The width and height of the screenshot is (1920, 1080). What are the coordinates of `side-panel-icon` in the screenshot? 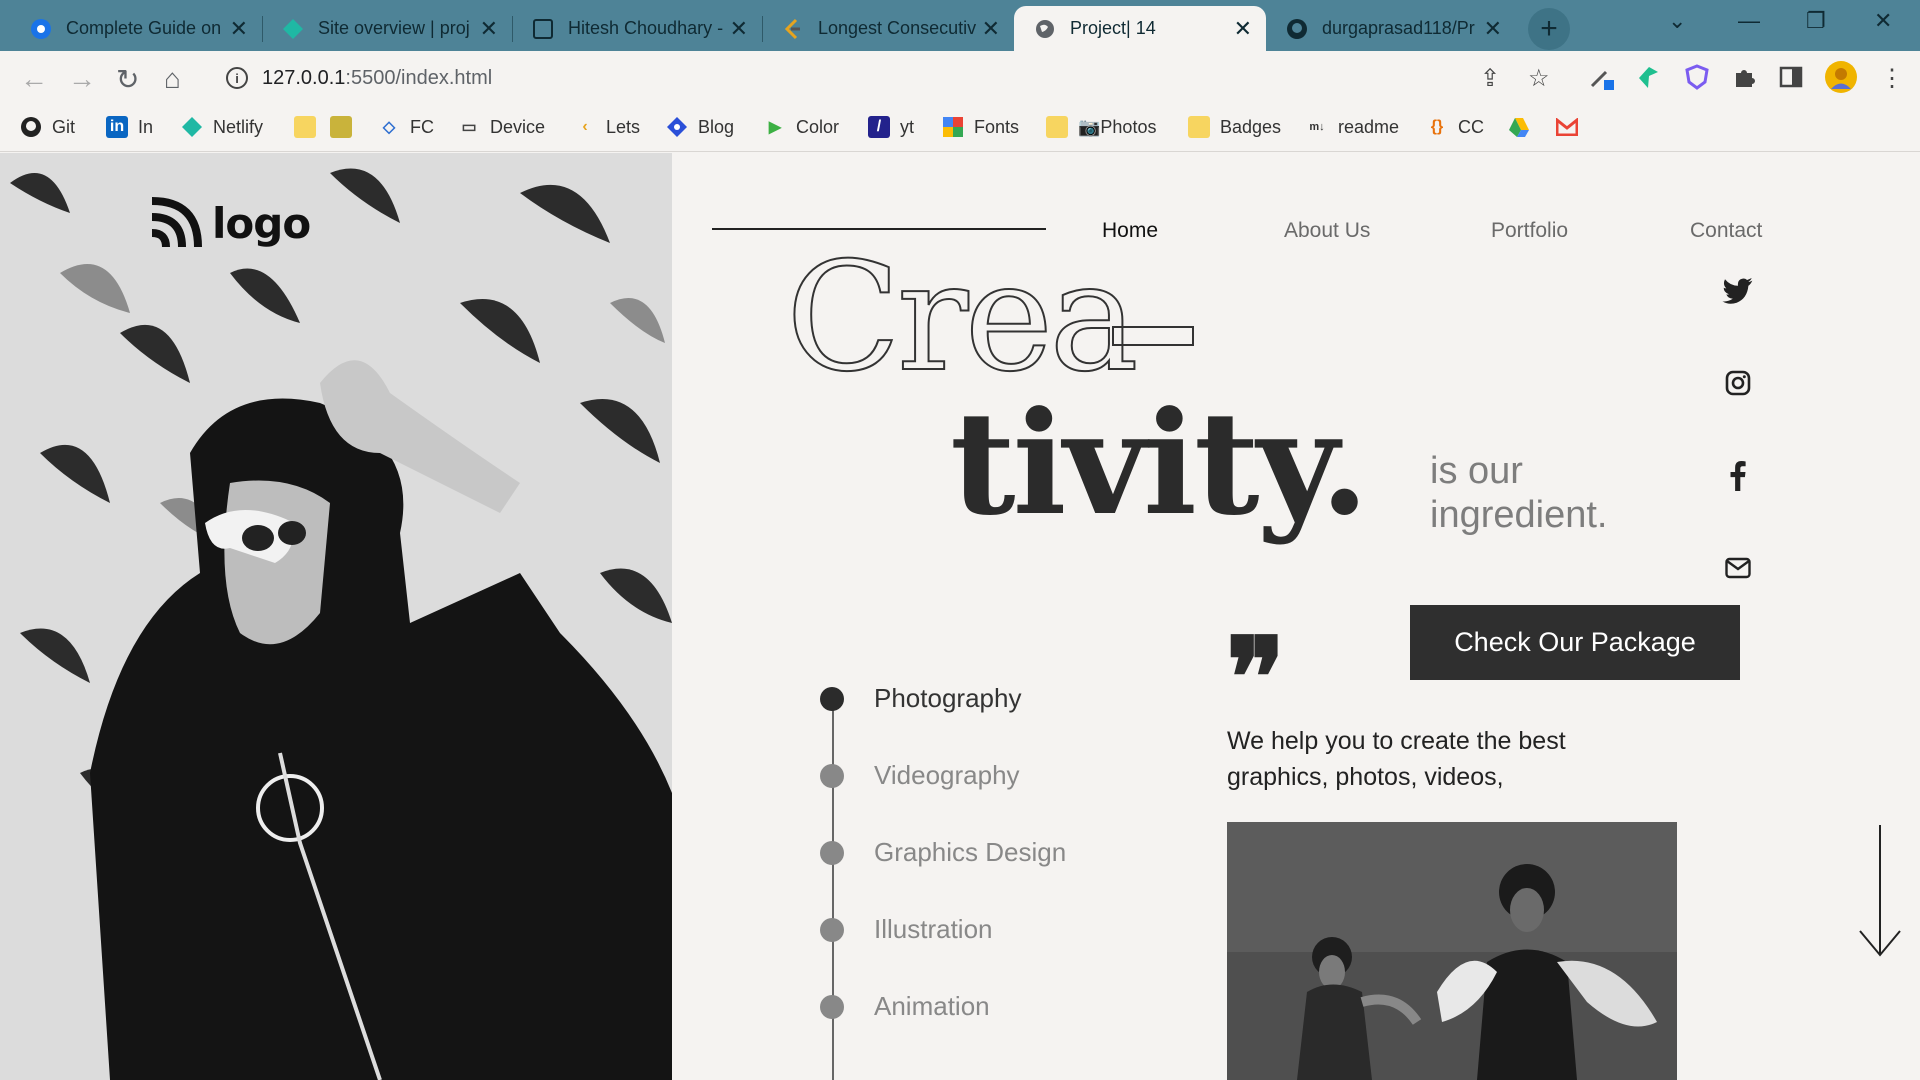 It's located at (1791, 80).